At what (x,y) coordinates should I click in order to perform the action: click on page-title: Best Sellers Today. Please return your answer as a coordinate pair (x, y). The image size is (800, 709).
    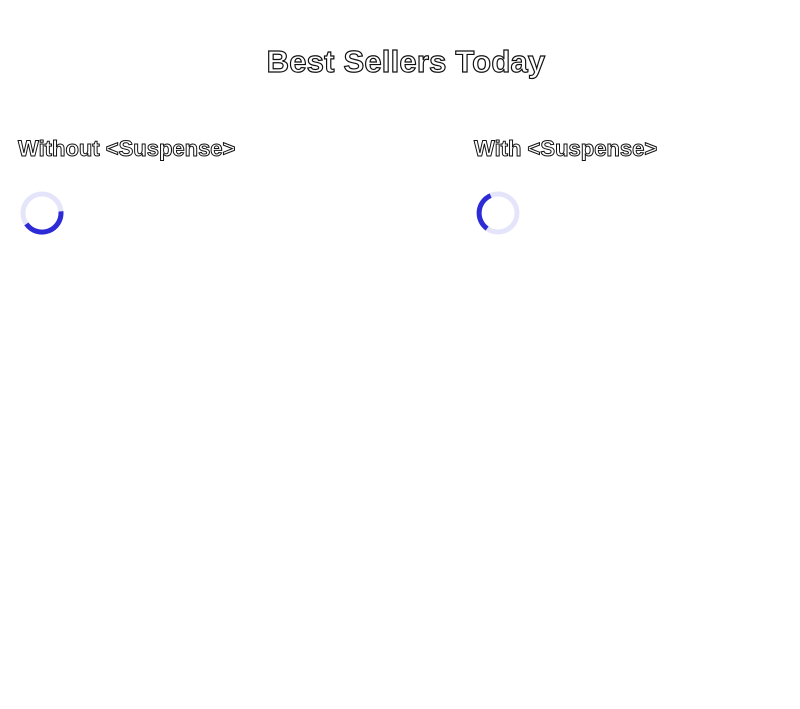
    Looking at the image, I should click on (406, 61).